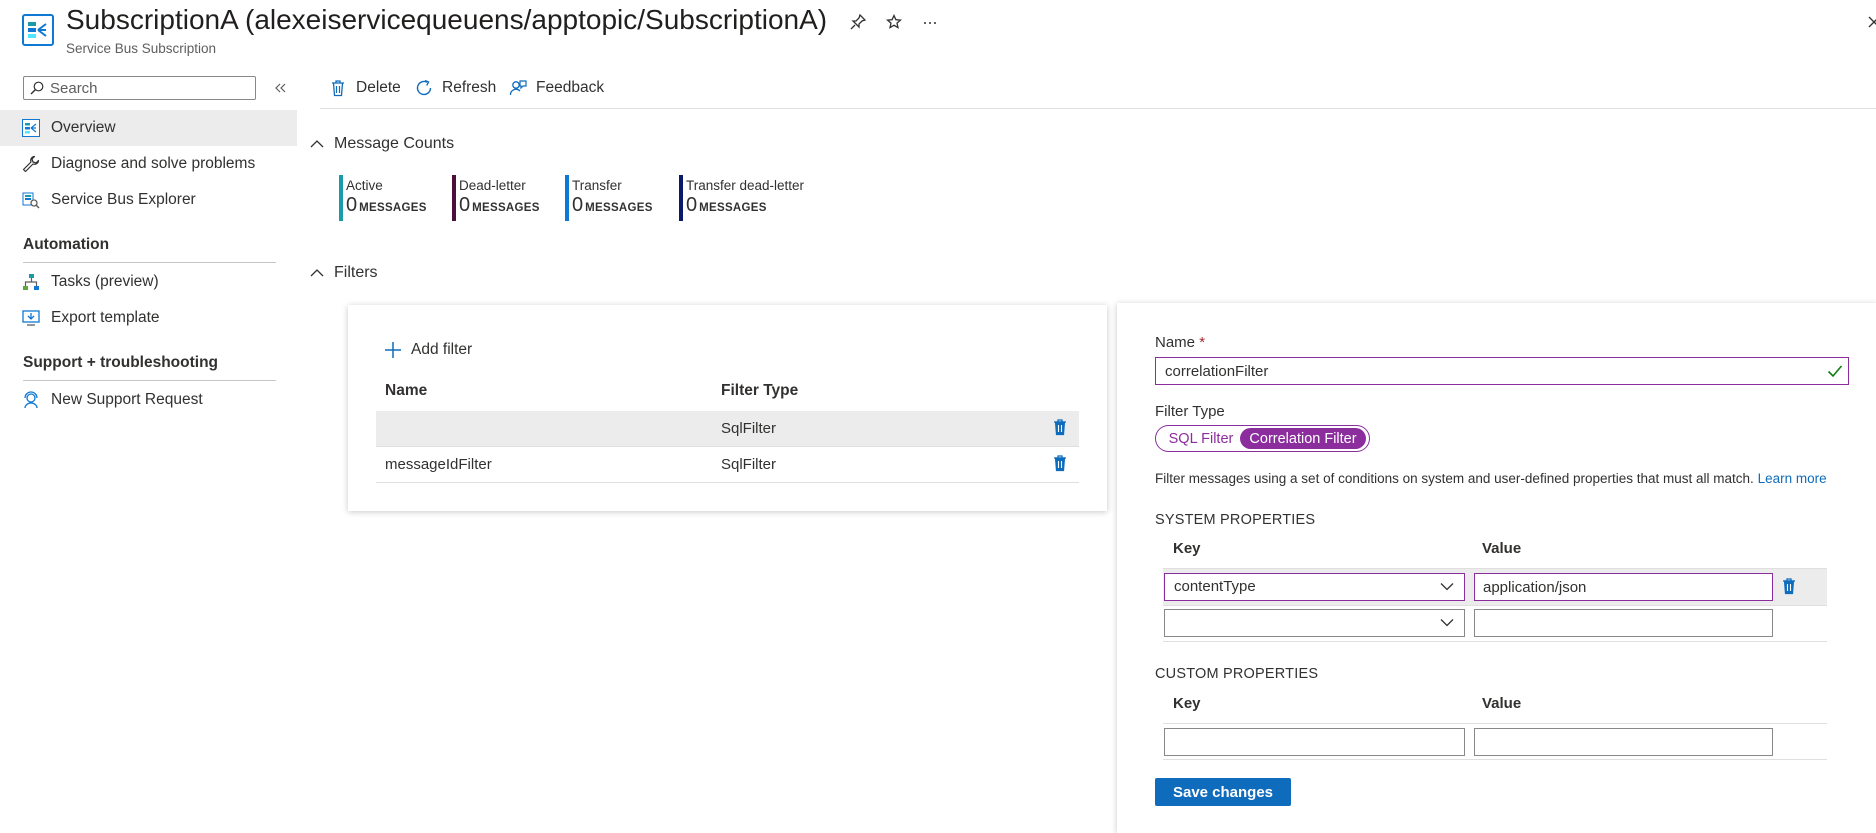  I want to click on sidebar-item-label: Tasks (preview), so click(105, 281).